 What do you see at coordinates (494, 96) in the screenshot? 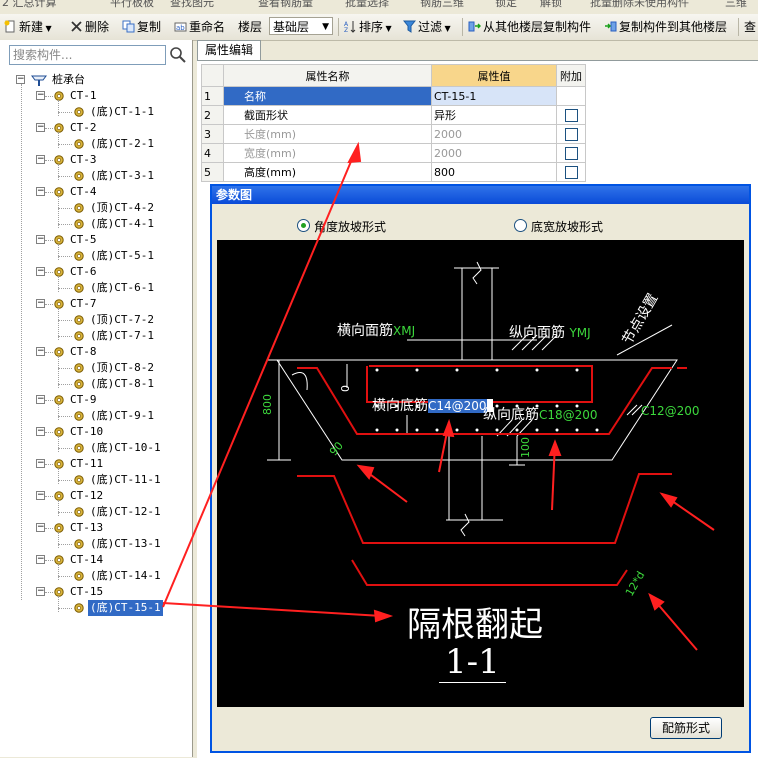
I see `property-value-cell: CT-15-1` at bounding box center [494, 96].